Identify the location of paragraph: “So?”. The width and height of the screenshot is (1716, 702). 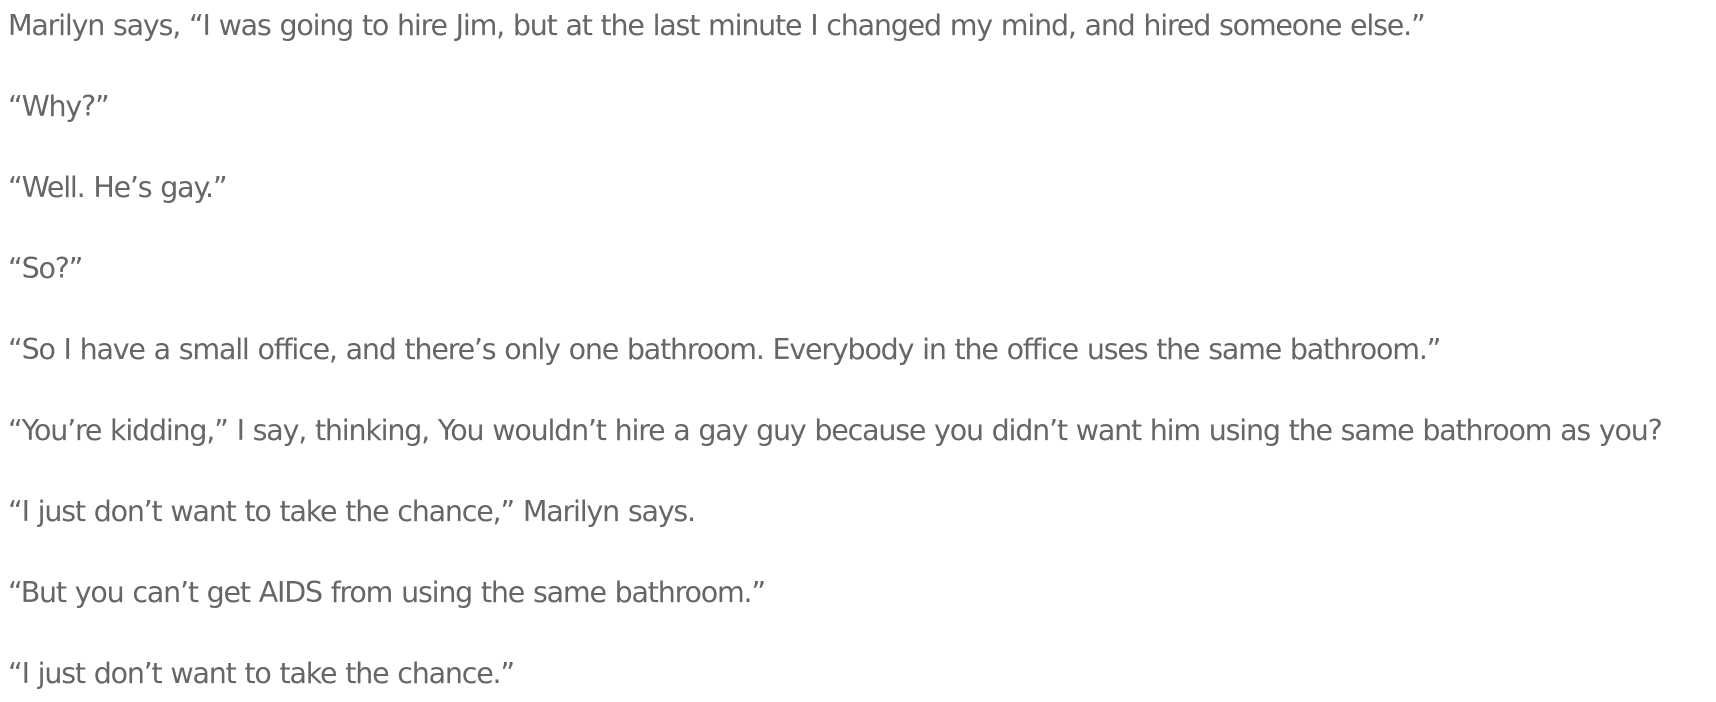
(45, 268).